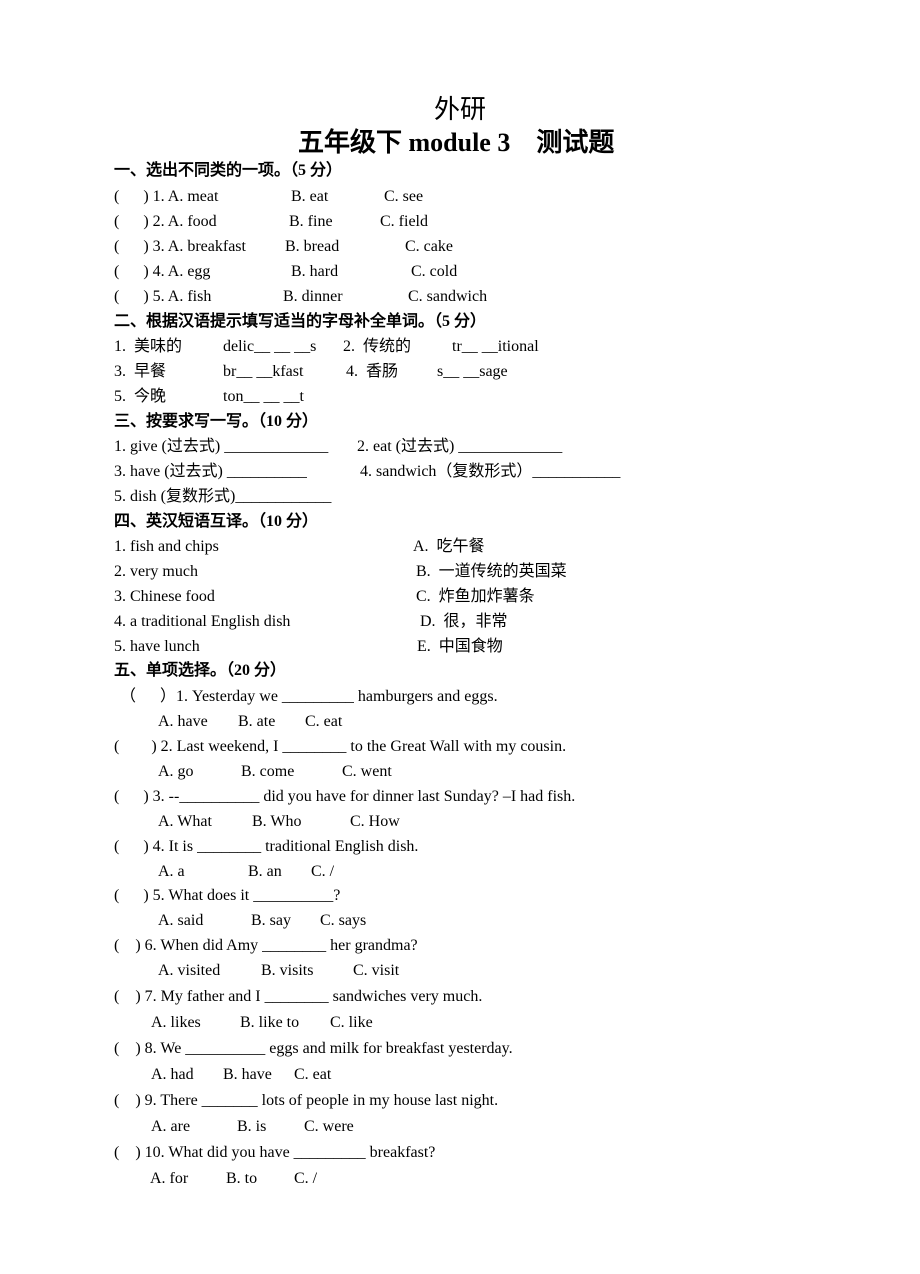  What do you see at coordinates (181, 920) in the screenshot?
I see `option-a: A. said` at bounding box center [181, 920].